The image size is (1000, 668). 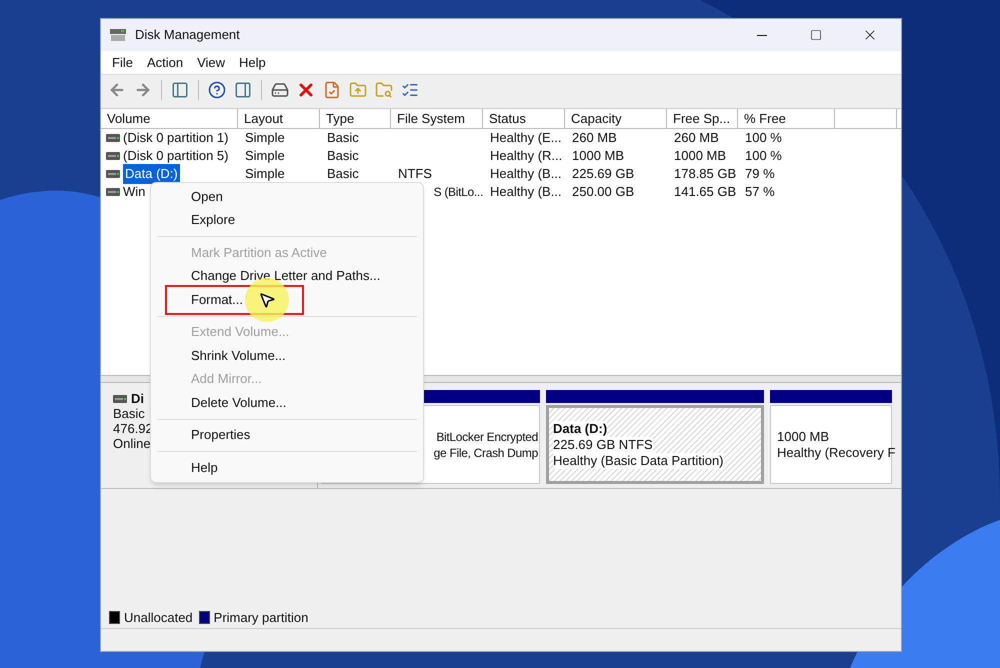 I want to click on column-header: File System, so click(x=437, y=118).